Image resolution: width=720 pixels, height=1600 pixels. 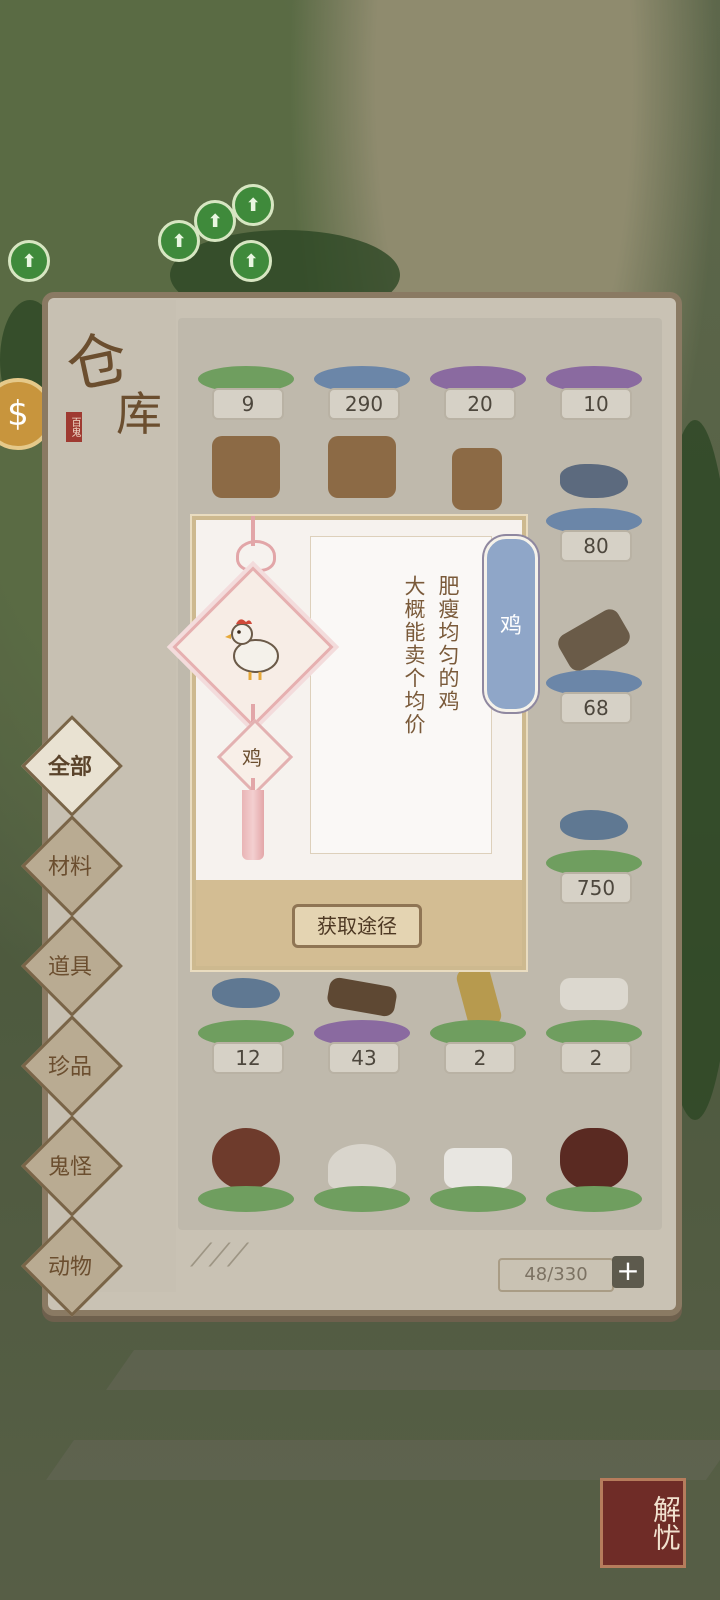 What do you see at coordinates (596, 888) in the screenshot?
I see `item-count: 750` at bounding box center [596, 888].